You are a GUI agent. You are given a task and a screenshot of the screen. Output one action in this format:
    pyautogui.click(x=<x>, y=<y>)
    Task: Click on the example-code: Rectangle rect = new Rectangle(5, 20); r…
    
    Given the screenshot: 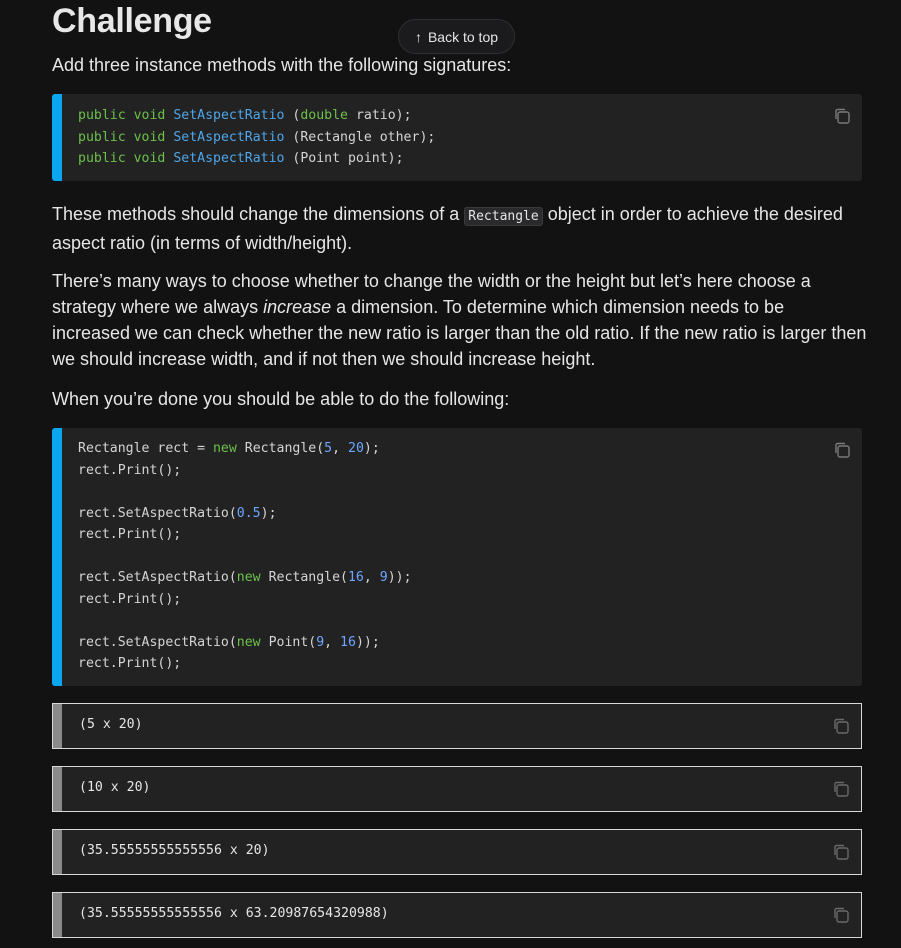 What is the action you would take?
    pyautogui.click(x=245, y=556)
    